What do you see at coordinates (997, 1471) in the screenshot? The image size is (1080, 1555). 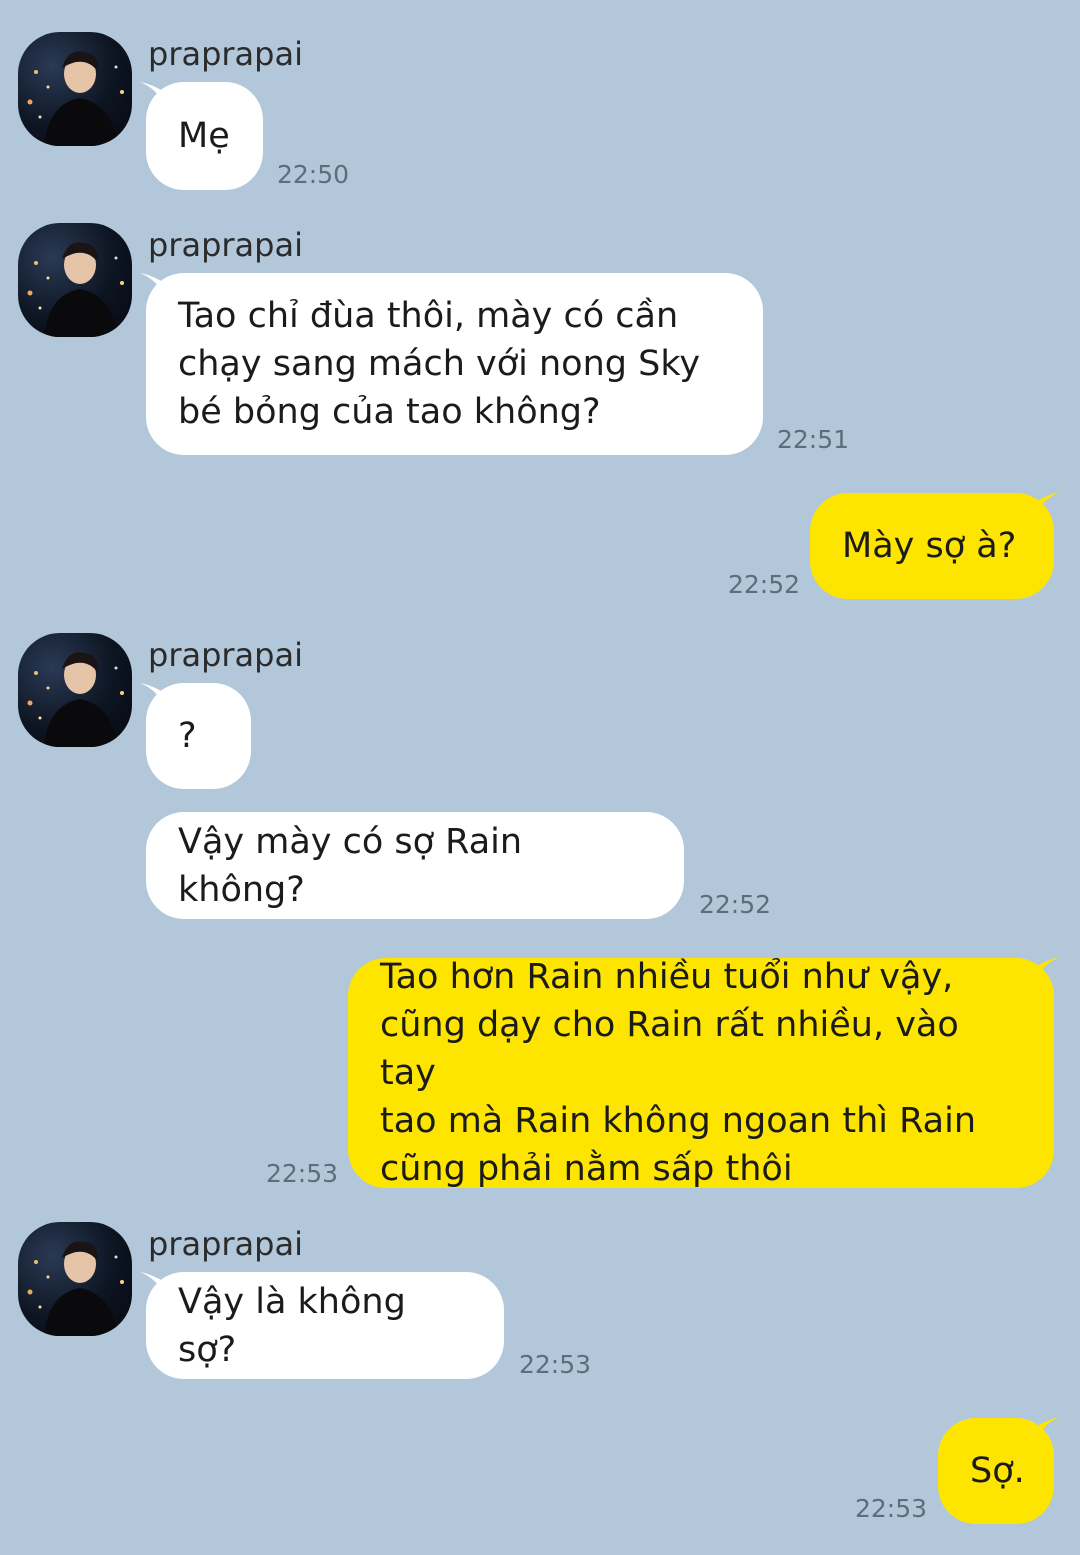 I see `message-text: Sợ.` at bounding box center [997, 1471].